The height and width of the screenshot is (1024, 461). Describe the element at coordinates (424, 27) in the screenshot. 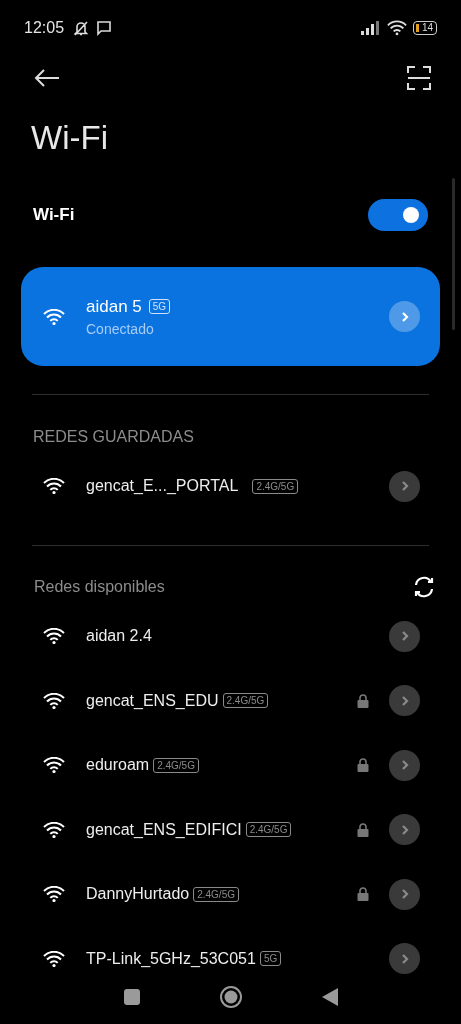

I see `battery-indicator: 14` at that location.